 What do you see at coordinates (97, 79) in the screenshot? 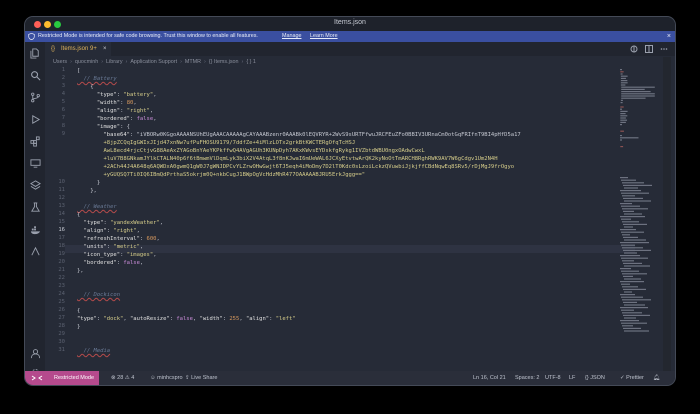
I see `code-line: // Battery` at bounding box center [97, 79].